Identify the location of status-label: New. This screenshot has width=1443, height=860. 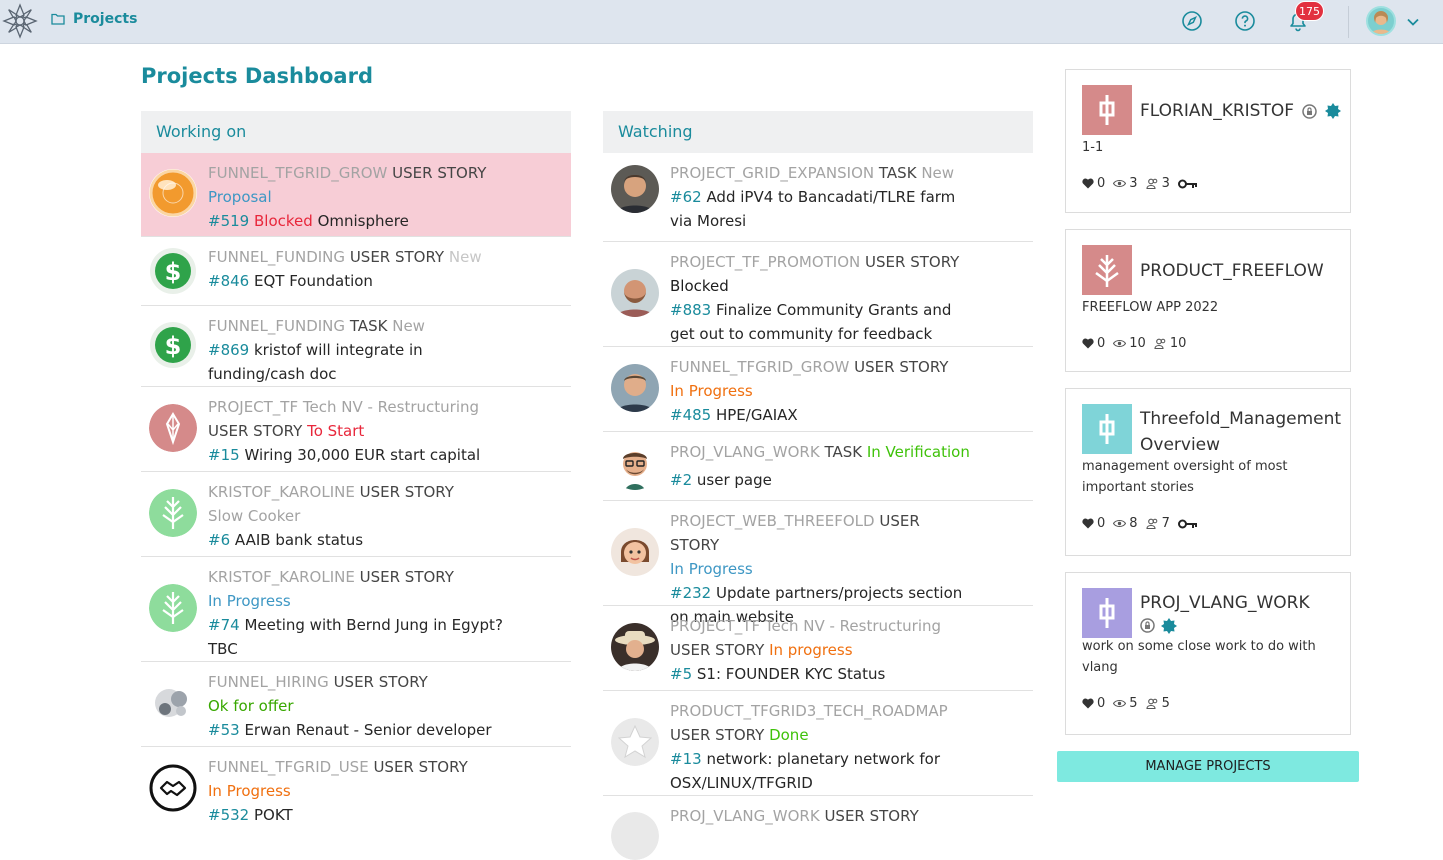
(938, 173).